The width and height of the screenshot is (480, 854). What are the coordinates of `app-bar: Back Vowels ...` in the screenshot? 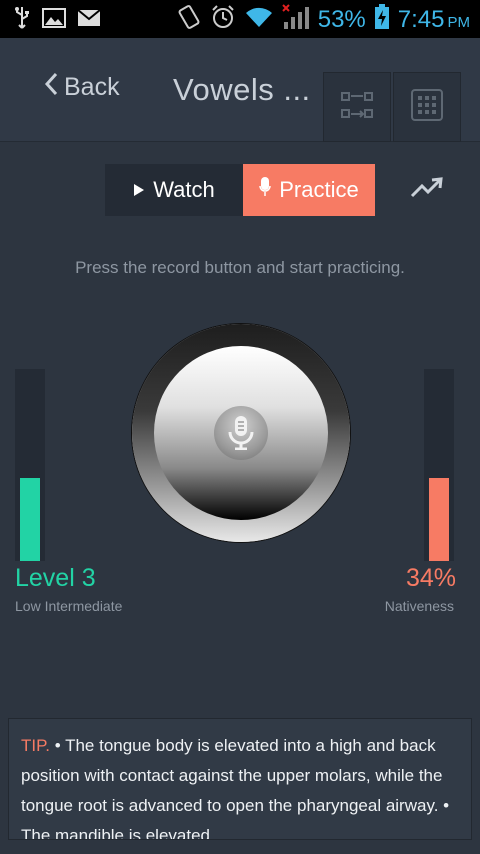 It's located at (240, 90).